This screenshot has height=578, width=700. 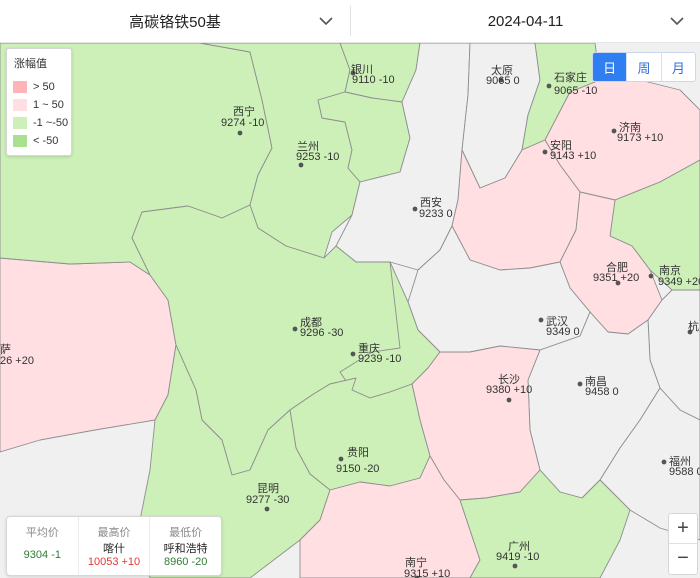 What do you see at coordinates (683, 558) in the screenshot?
I see `zoom-out-button: −` at bounding box center [683, 558].